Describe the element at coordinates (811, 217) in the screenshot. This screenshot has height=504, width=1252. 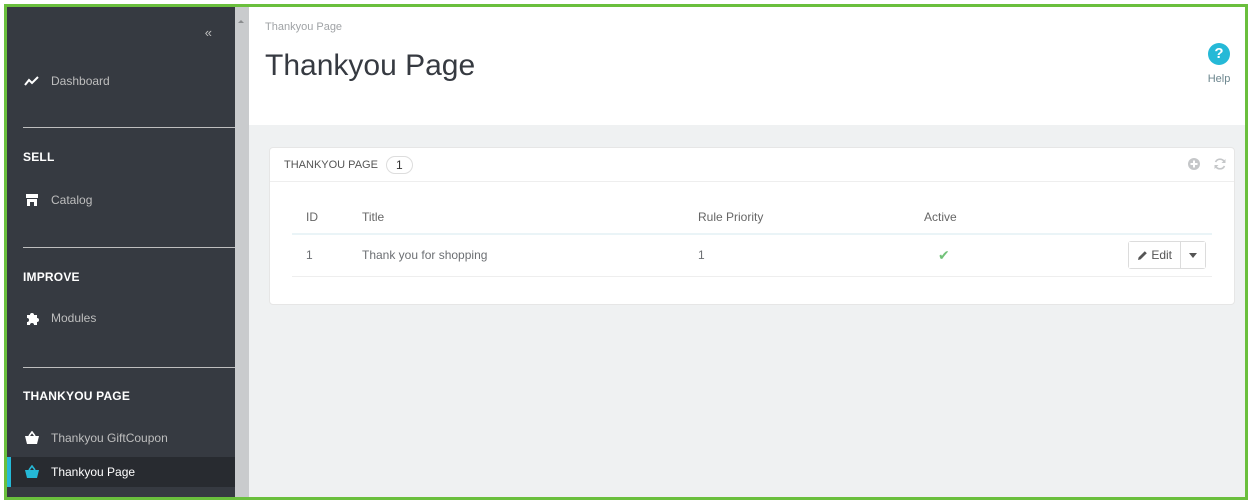
I see `column-header-rule-priority: Rule Priority` at that location.